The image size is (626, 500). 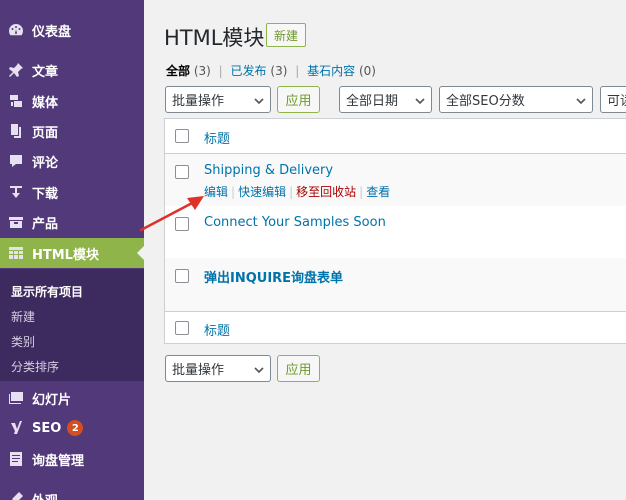 What do you see at coordinates (72, 492) in the screenshot?
I see `menu-item-appearance: 外观` at bounding box center [72, 492].